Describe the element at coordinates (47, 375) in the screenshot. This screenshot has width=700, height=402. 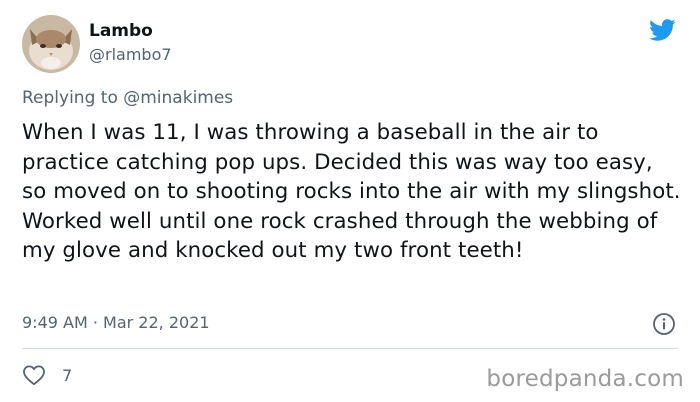
I see `like-button: 7` at that location.